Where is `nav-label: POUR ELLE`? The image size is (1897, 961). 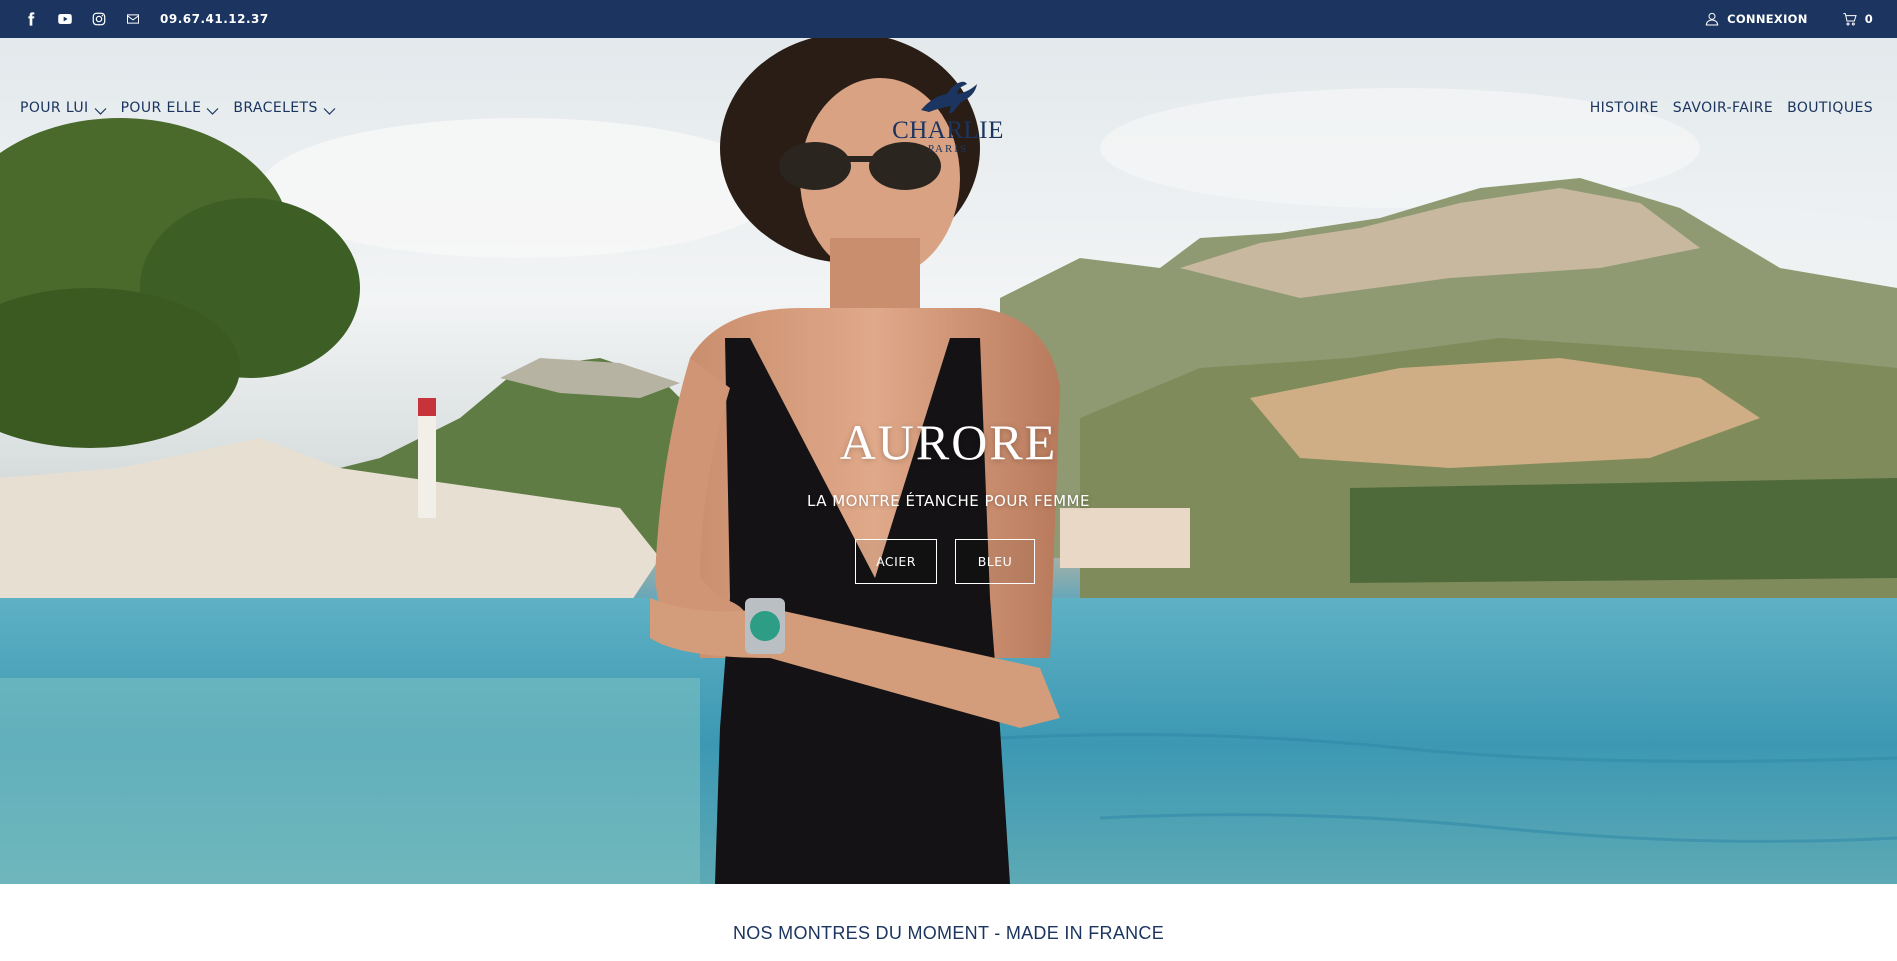 nav-label: POUR ELLE is located at coordinates (161, 108).